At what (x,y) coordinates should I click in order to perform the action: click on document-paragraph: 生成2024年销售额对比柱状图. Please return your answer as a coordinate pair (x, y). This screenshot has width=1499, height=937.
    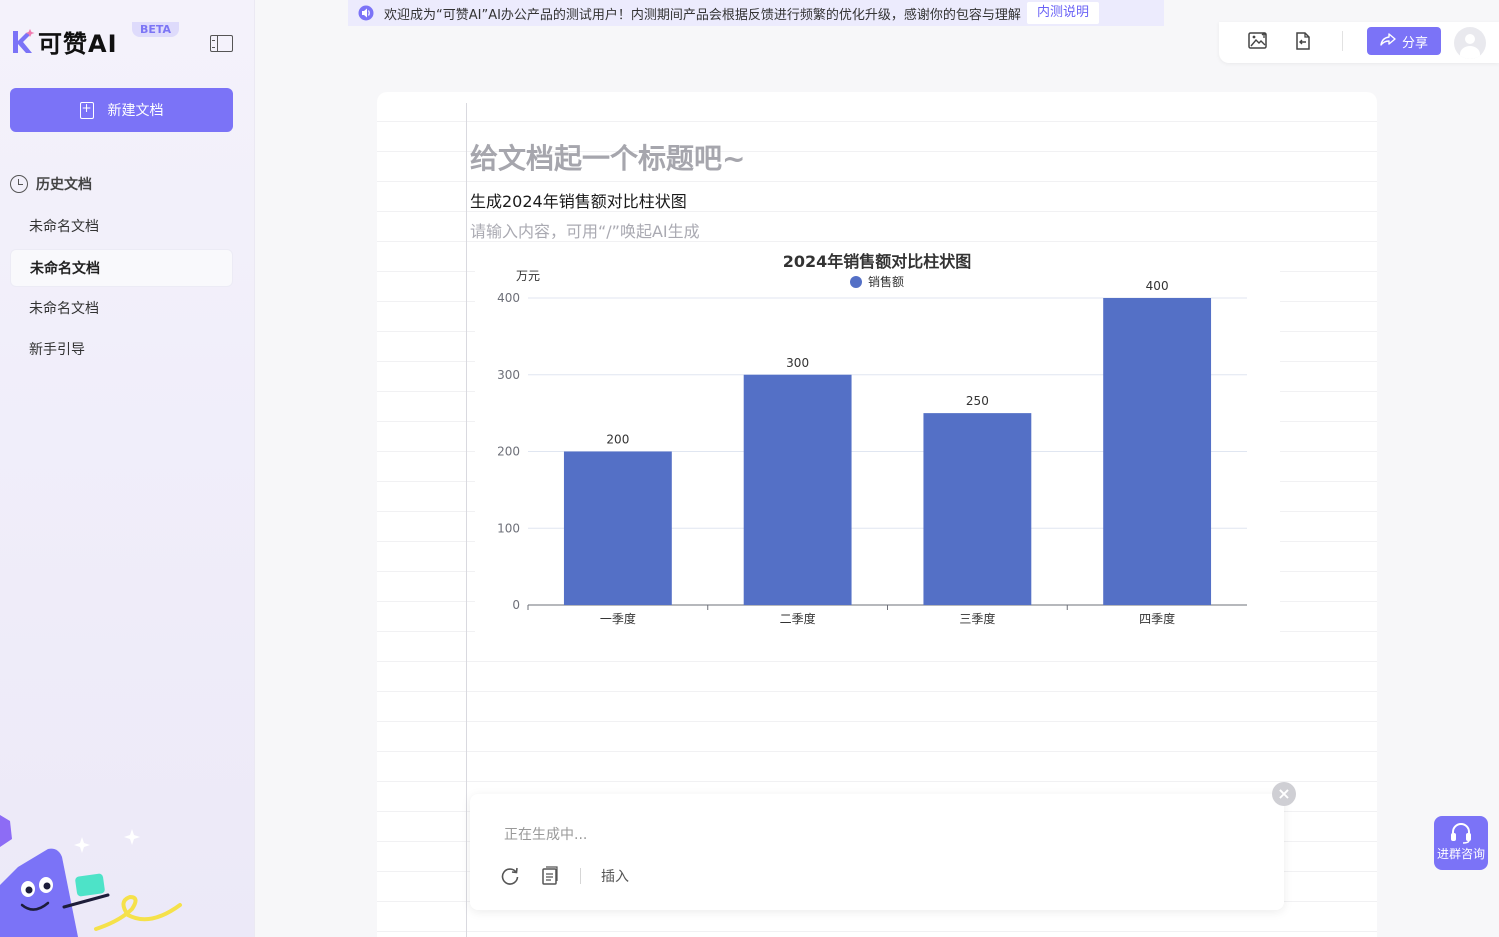
    Looking at the image, I should click on (578, 200).